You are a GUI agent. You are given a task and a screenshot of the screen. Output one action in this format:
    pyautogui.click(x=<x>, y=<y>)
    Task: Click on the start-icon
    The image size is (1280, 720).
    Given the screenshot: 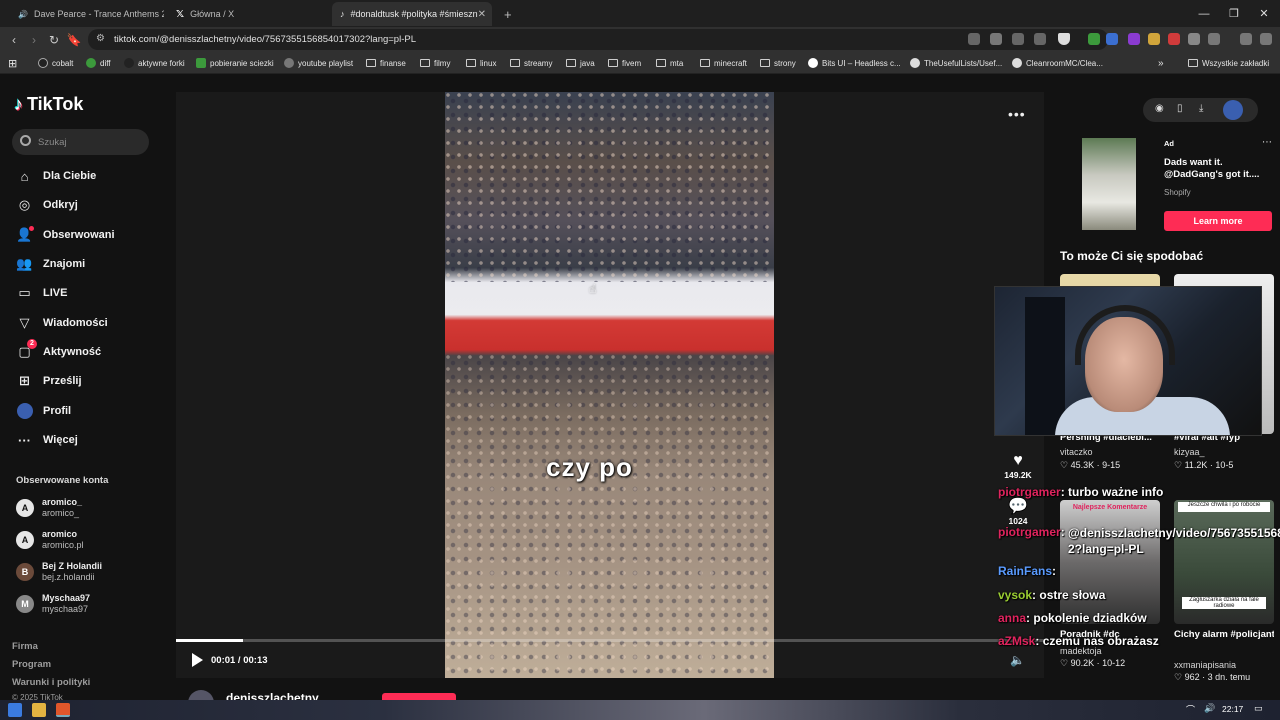 What is the action you would take?
    pyautogui.click(x=15, y=710)
    